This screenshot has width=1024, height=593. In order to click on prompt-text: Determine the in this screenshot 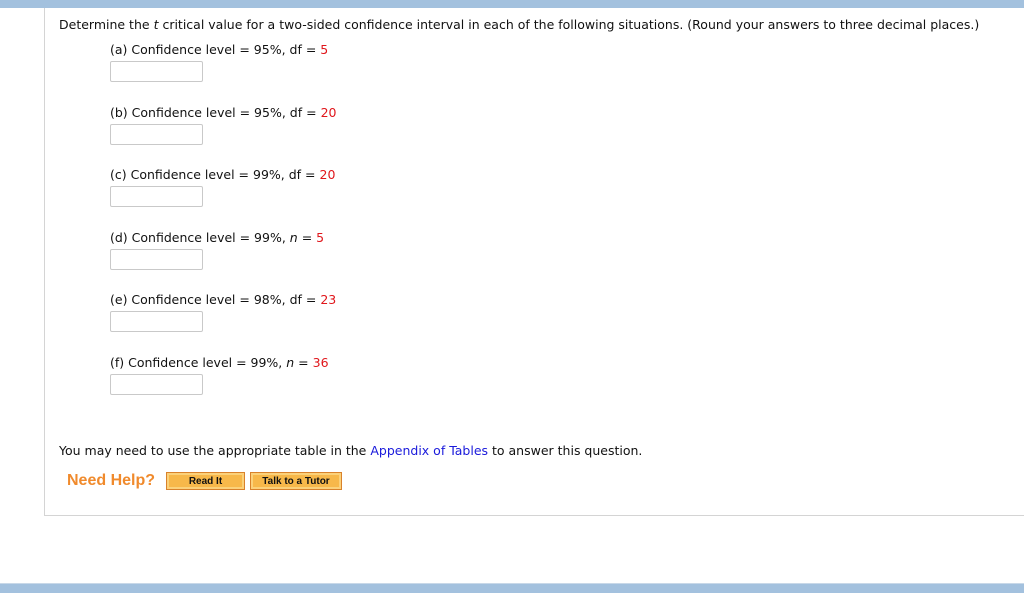, I will do `click(106, 24)`.